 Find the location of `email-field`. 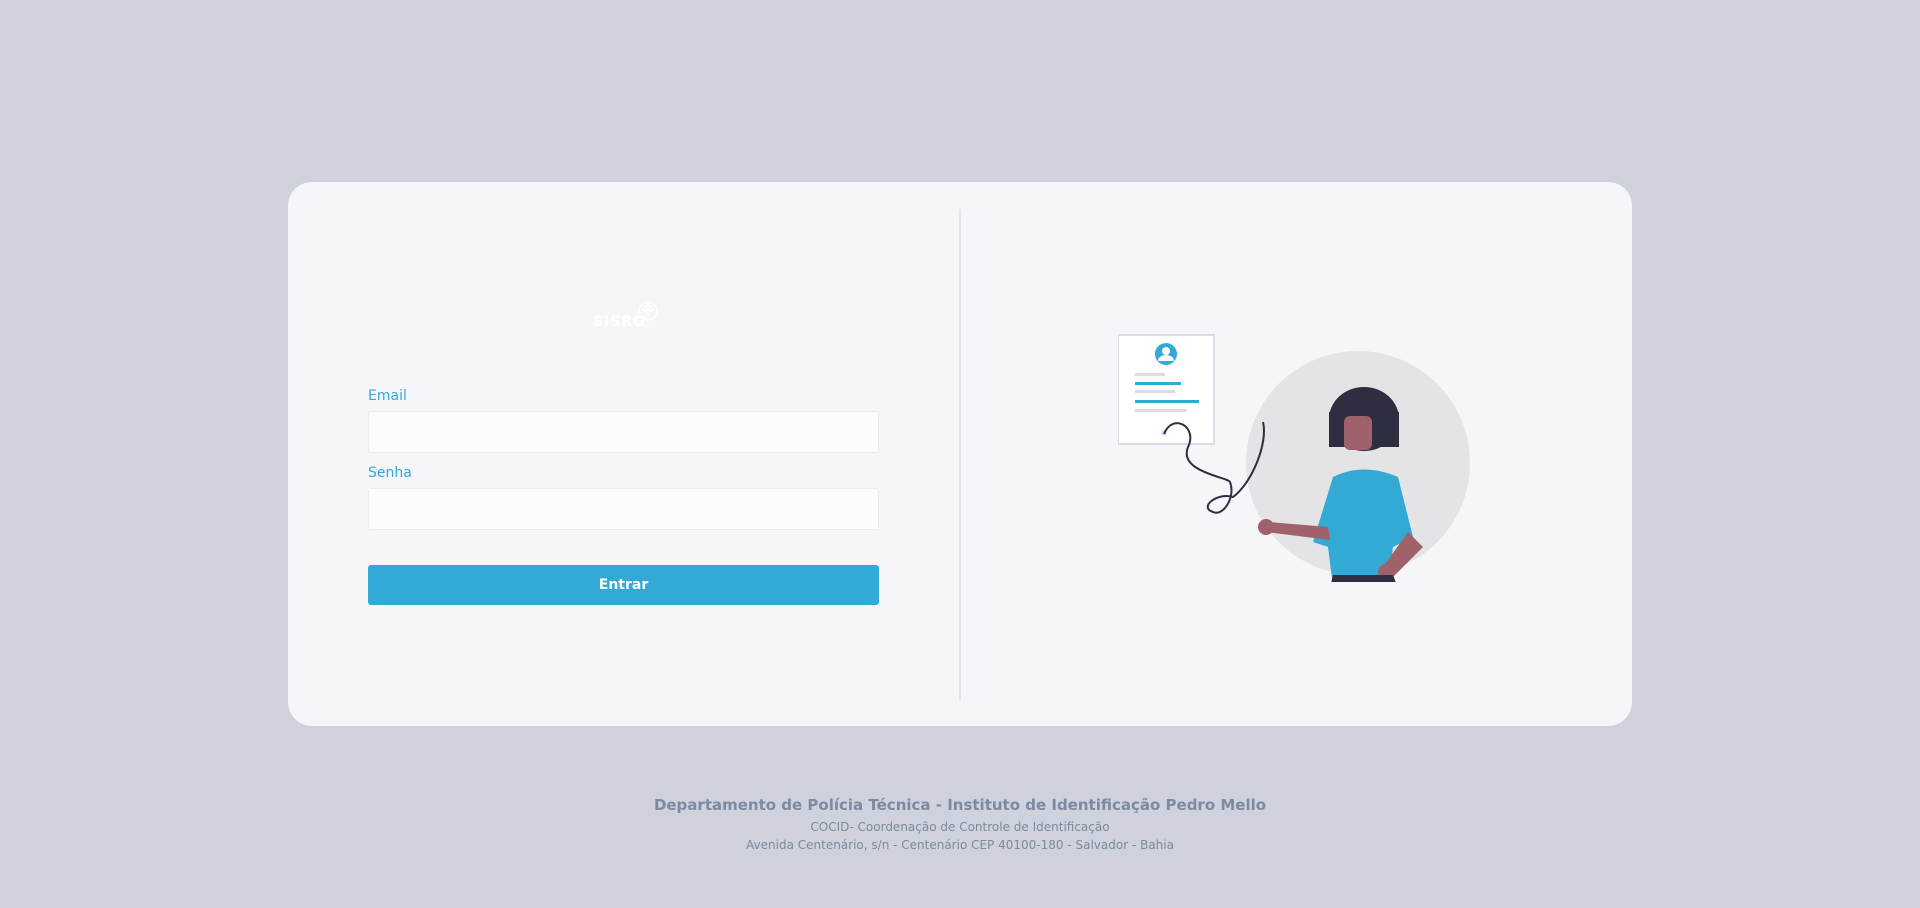

email-field is located at coordinates (623, 432).